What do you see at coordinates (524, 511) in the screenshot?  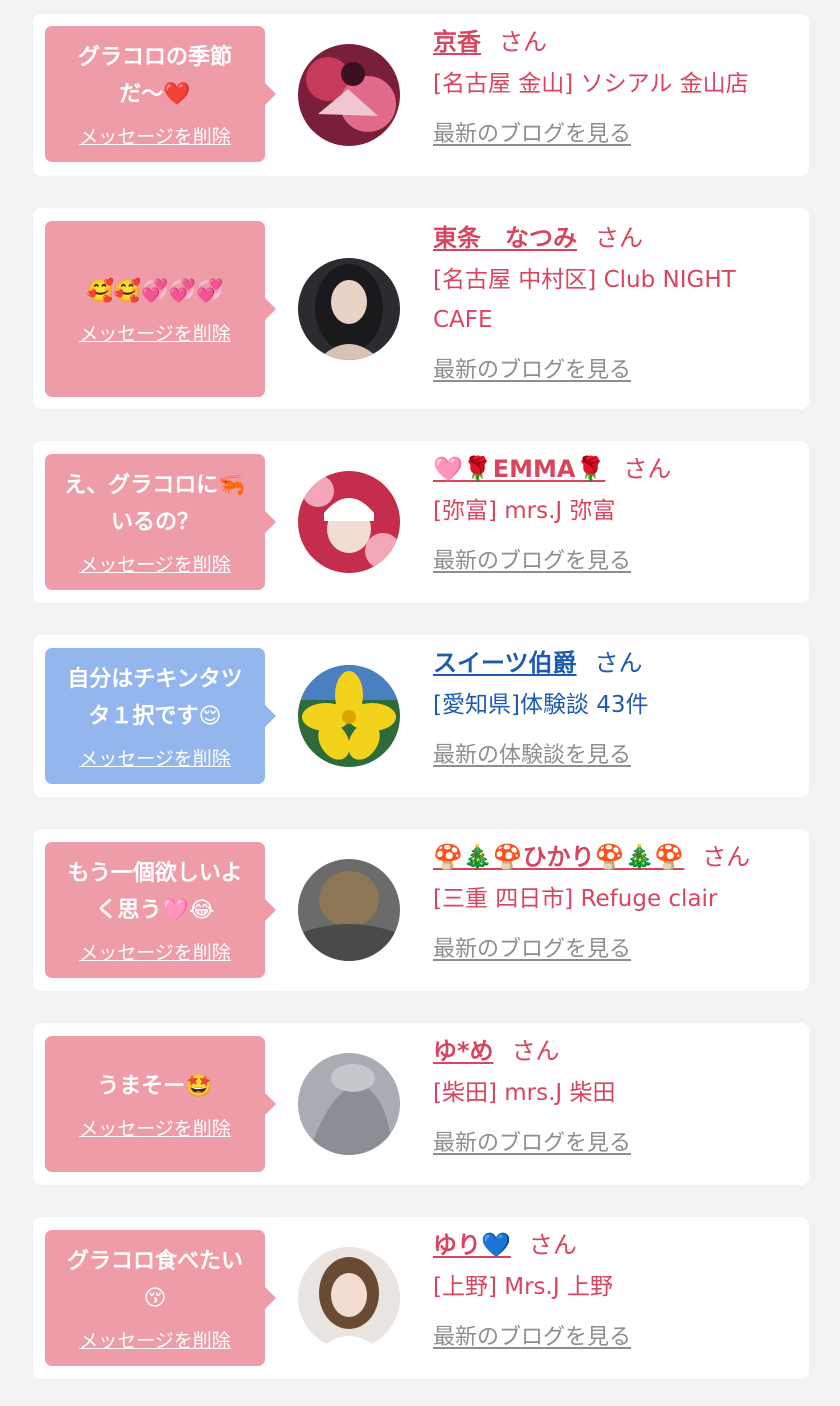 I see `shop-label: [弥富] mrs.J 弥富` at bounding box center [524, 511].